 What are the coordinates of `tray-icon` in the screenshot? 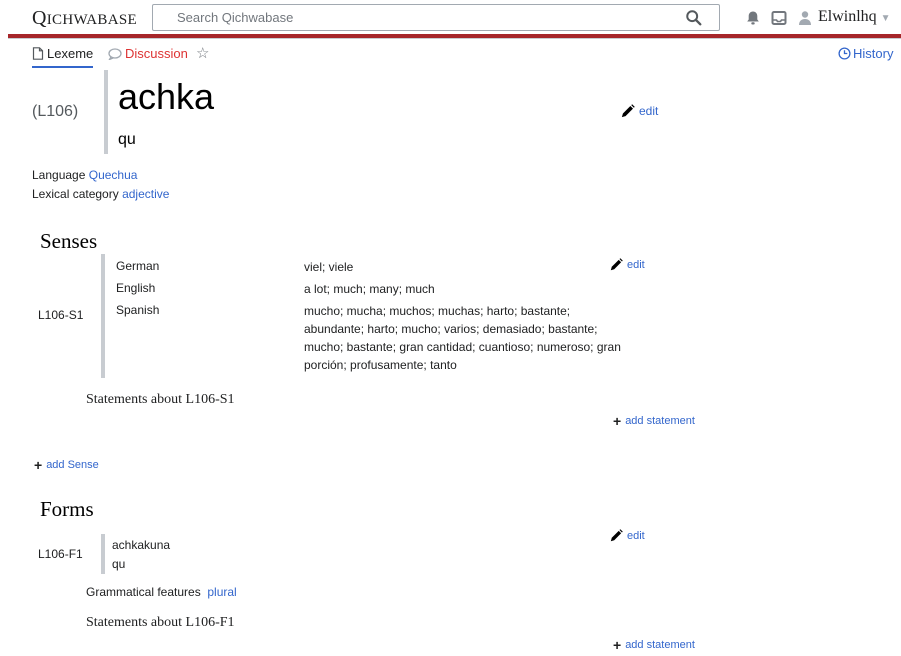 It's located at (779, 18).